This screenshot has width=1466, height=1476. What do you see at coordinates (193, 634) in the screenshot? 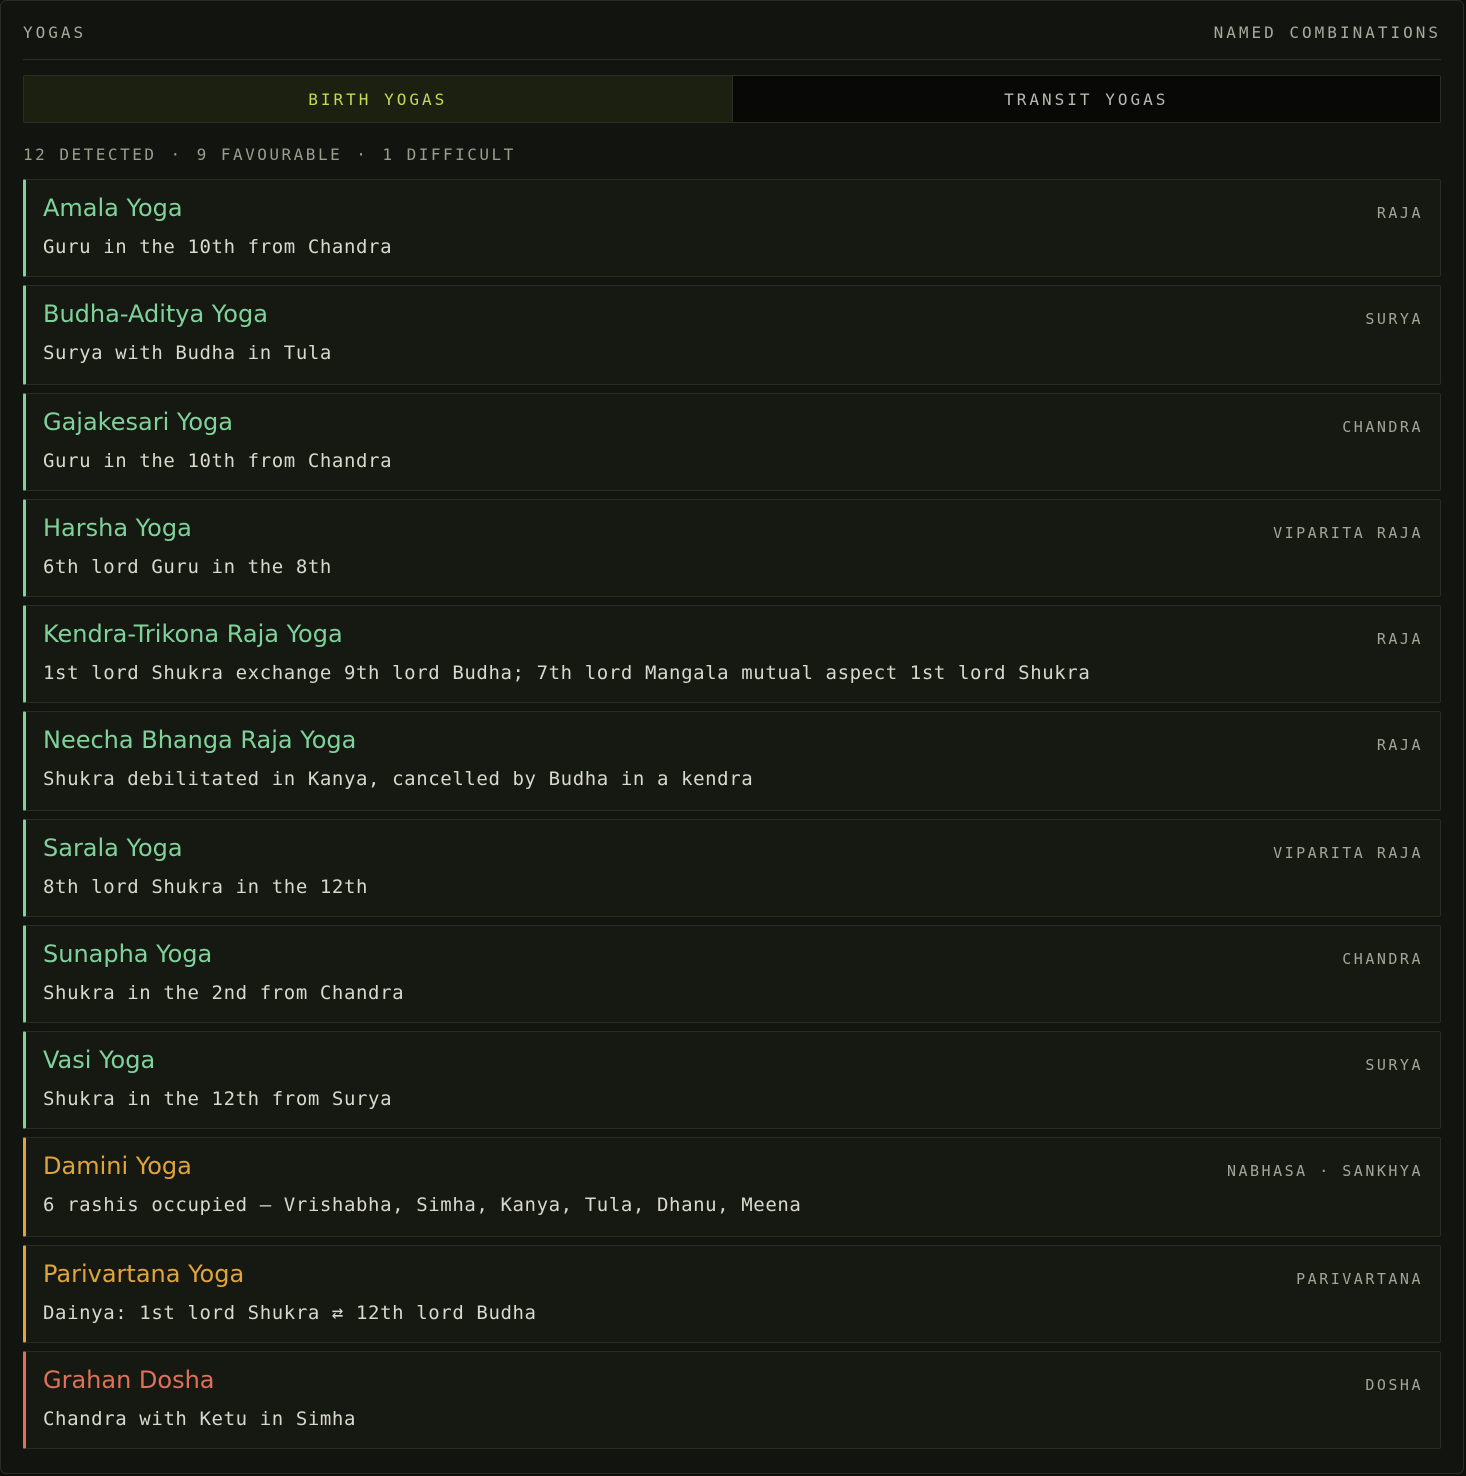
I see `yoga-name: Kendra-Trikona Raja Yoga` at bounding box center [193, 634].